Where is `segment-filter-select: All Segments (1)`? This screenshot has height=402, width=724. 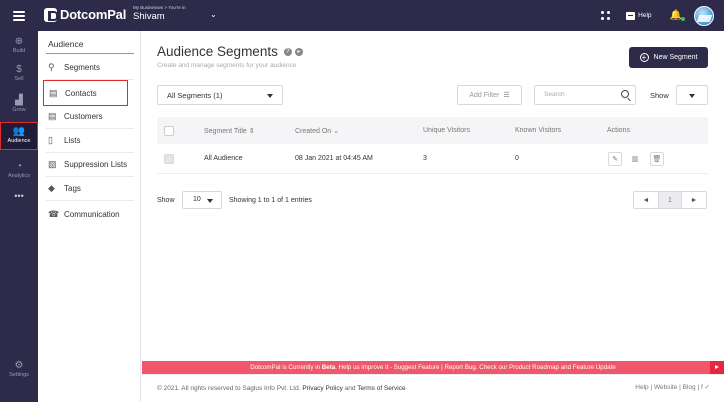
segment-filter-select: All Segments (1) is located at coordinates (220, 95).